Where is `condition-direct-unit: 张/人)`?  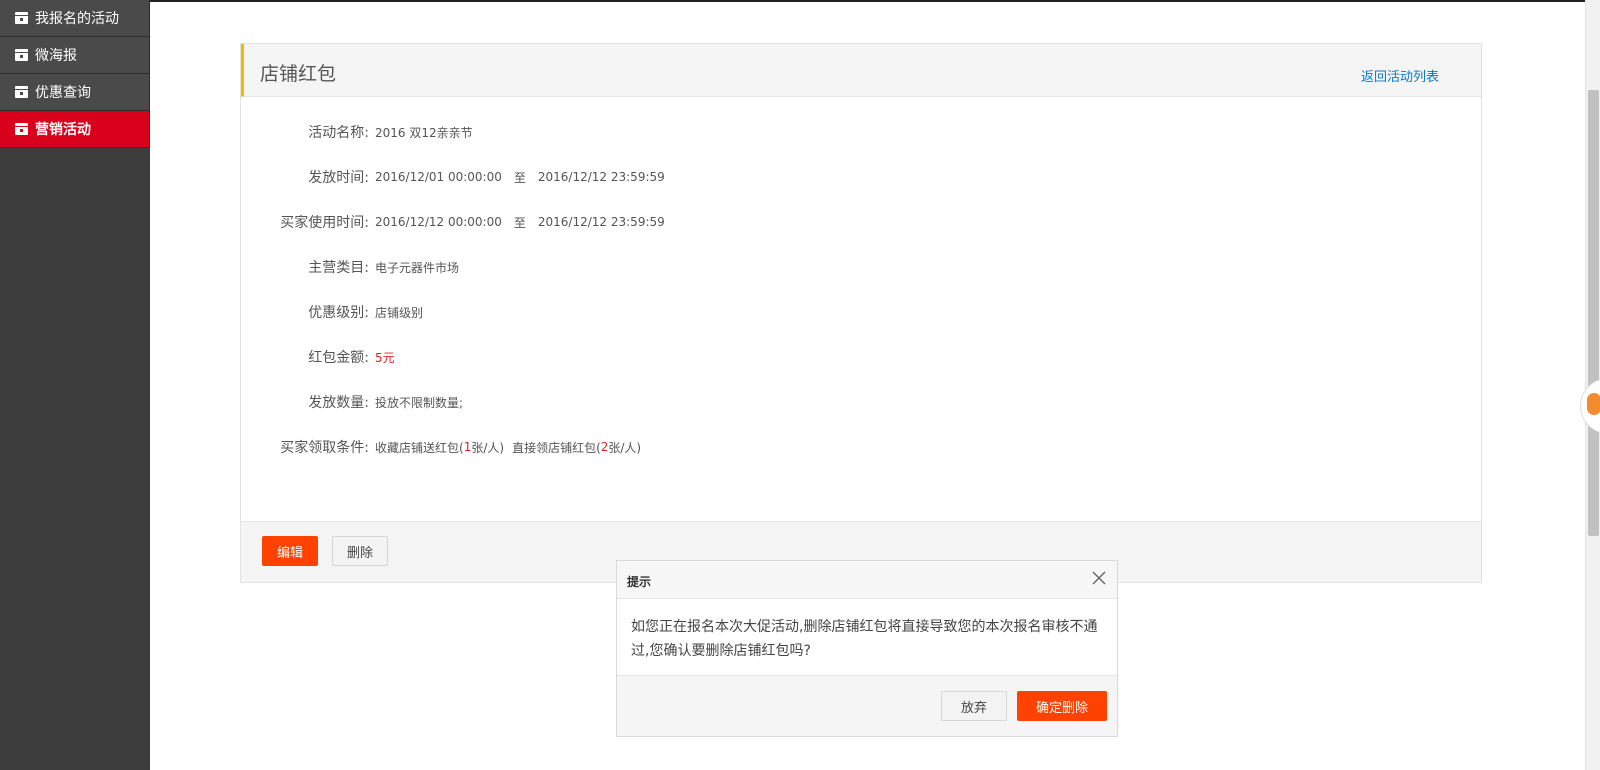 condition-direct-unit: 张/人) is located at coordinates (625, 447).